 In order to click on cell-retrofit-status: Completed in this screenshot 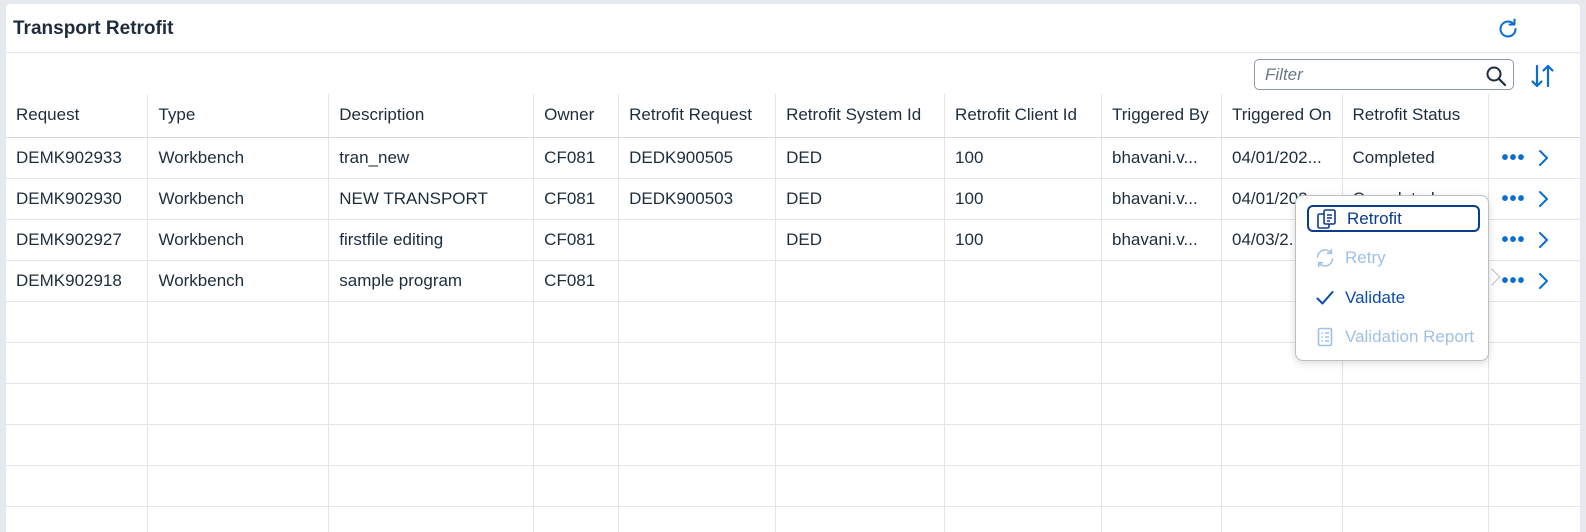, I will do `click(1416, 158)`.